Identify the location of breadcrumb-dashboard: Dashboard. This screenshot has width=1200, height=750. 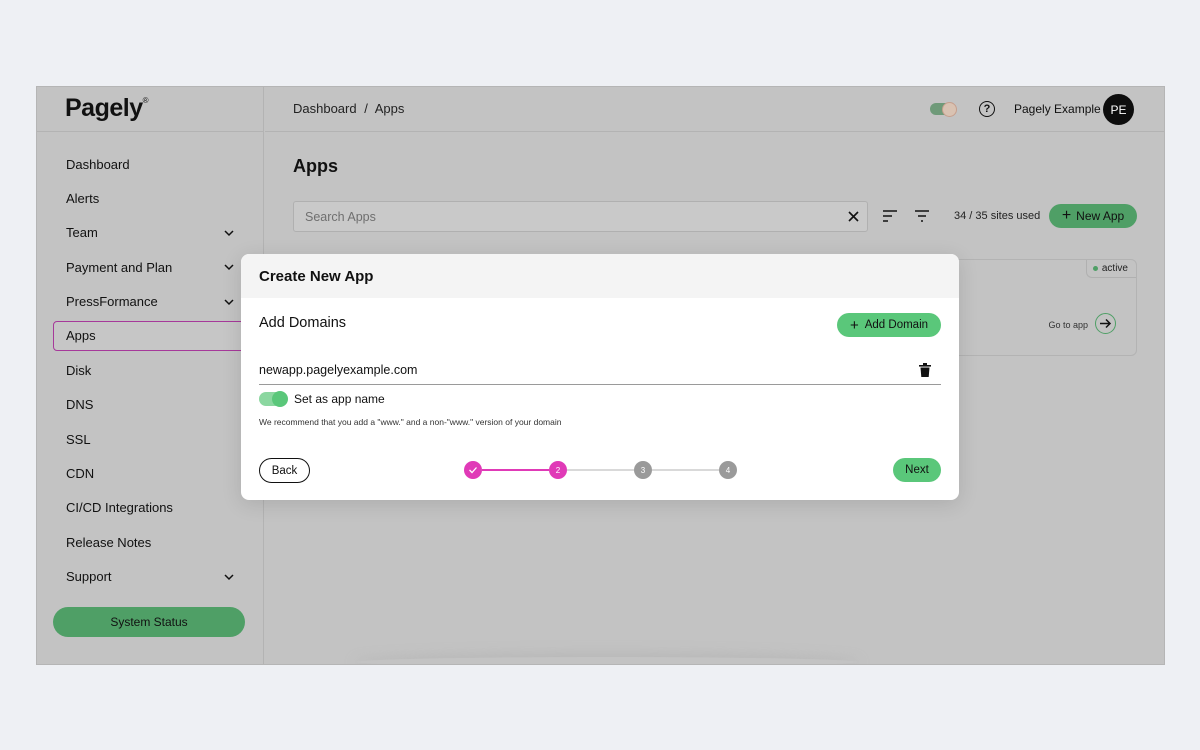
(325, 108).